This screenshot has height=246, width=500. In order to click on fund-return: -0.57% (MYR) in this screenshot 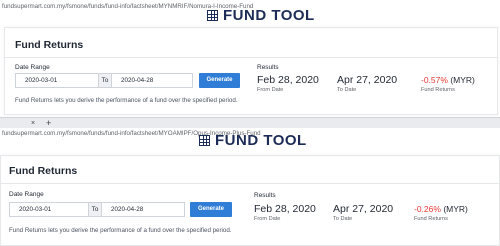, I will do `click(448, 80)`.